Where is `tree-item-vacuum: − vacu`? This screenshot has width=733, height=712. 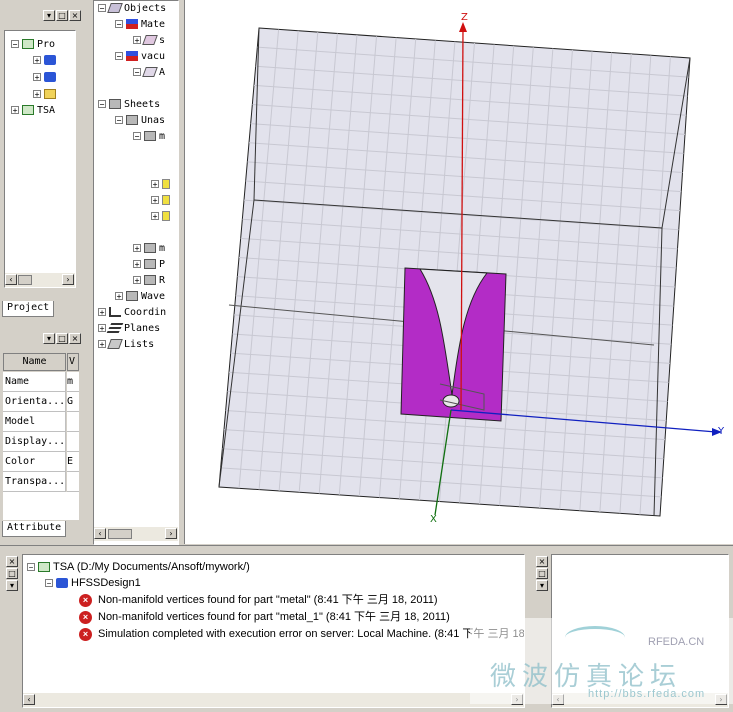 tree-item-vacuum: − vacu is located at coordinates (140, 57).